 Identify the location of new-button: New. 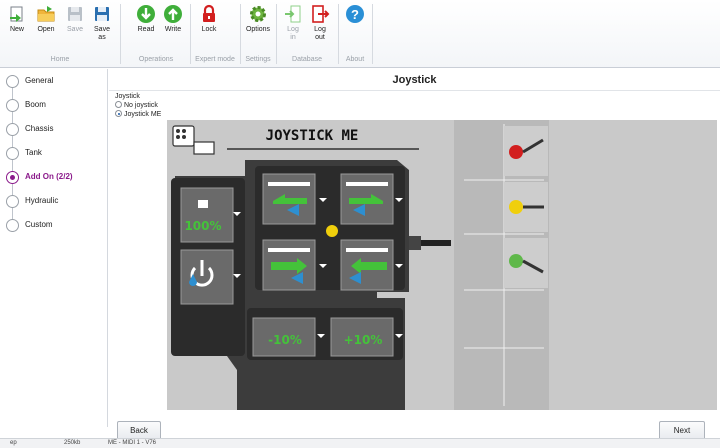
(17, 27).